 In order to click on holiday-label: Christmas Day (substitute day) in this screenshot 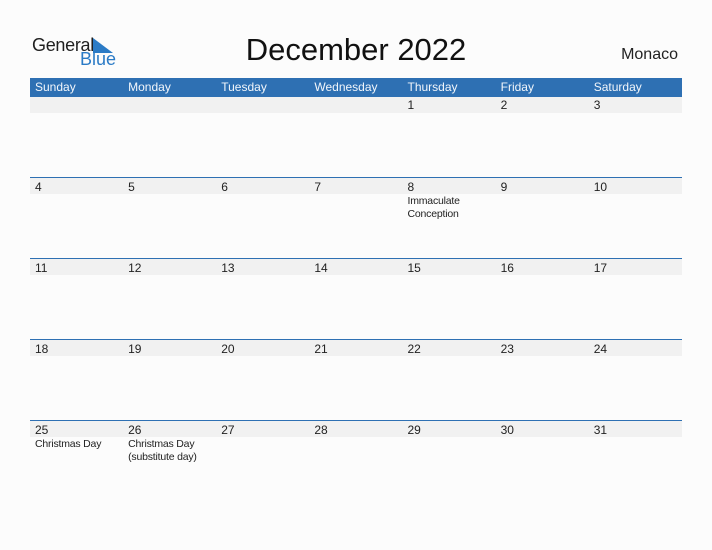, I will do `click(162, 450)`.